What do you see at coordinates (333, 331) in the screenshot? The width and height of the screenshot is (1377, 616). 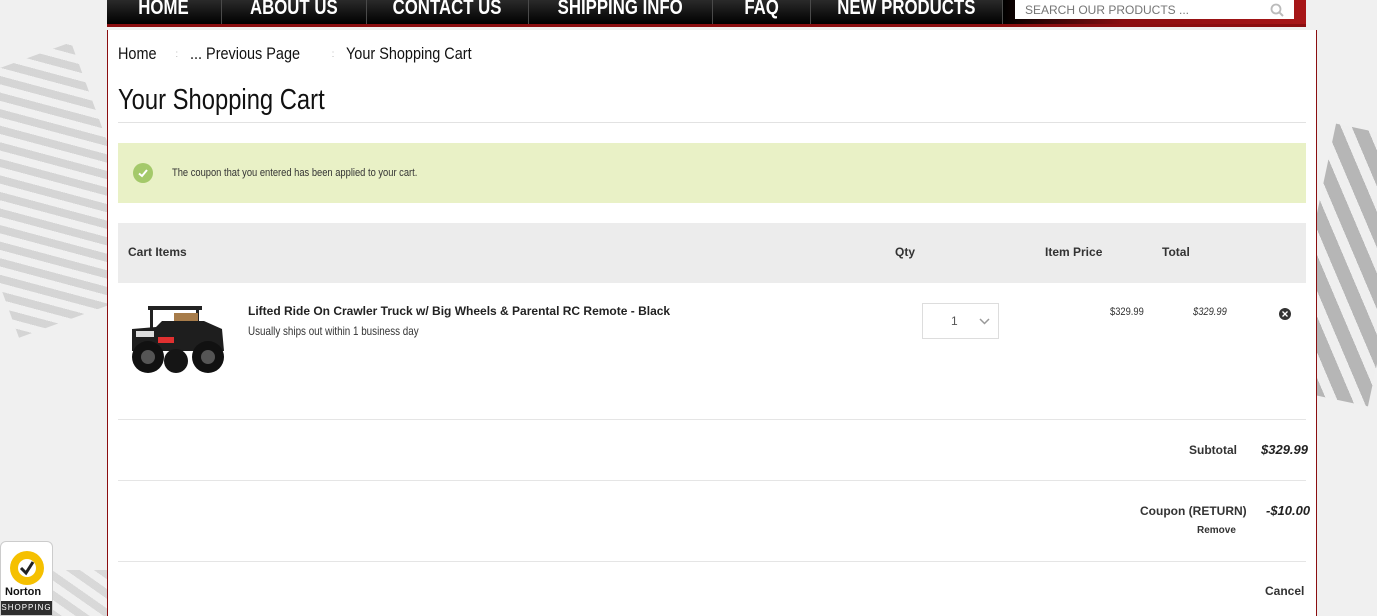 I see `shipping-note: Usually ships out within 1 business day` at bounding box center [333, 331].